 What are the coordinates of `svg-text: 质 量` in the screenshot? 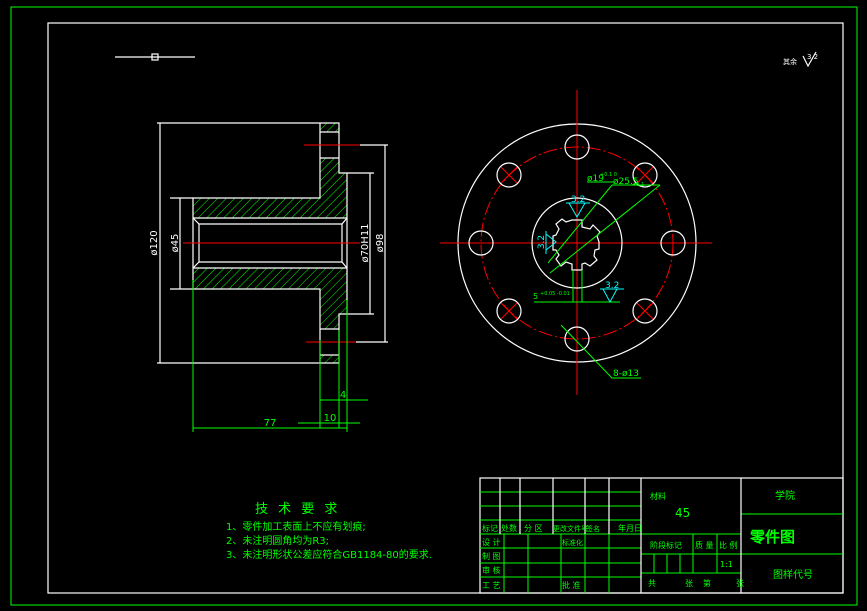 It's located at (704, 545).